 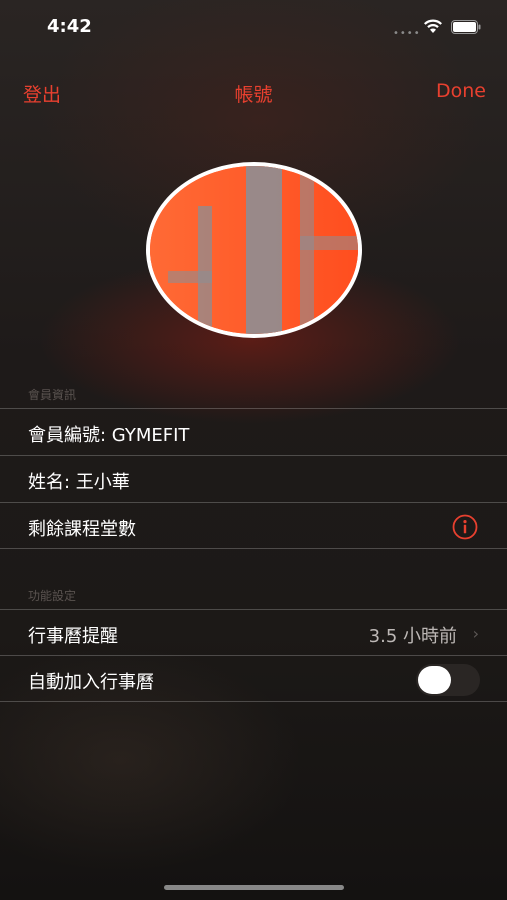 I want to click on done-button: Done, so click(x=461, y=91).